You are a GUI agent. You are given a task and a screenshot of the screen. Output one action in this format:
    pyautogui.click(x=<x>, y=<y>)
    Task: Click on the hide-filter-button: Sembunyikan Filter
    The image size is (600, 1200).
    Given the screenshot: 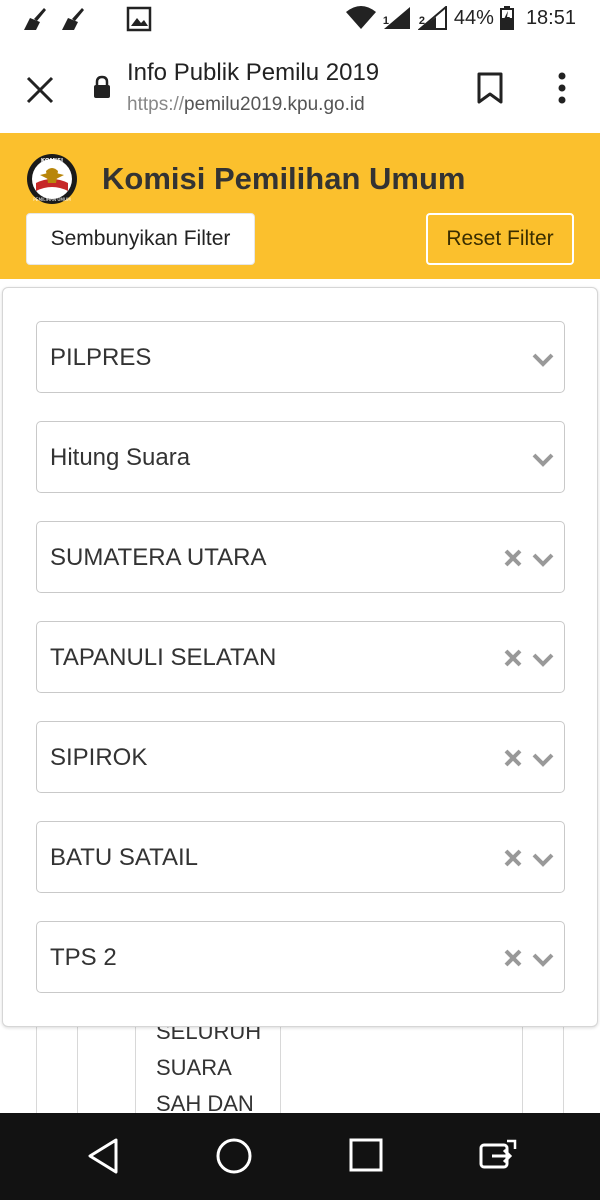 What is the action you would take?
    pyautogui.click(x=140, y=239)
    